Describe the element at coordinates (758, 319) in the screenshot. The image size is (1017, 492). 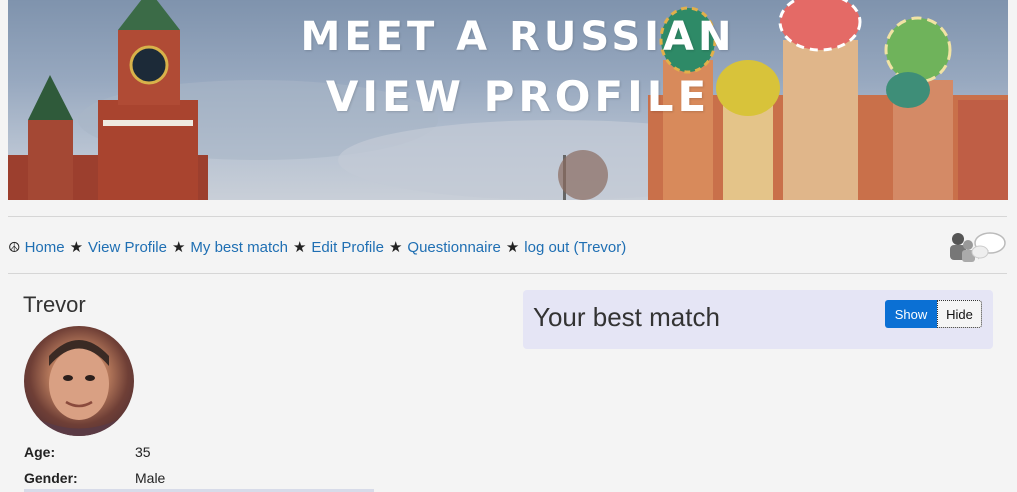
I see `best-match-panel: Your best match Show Hide` at that location.